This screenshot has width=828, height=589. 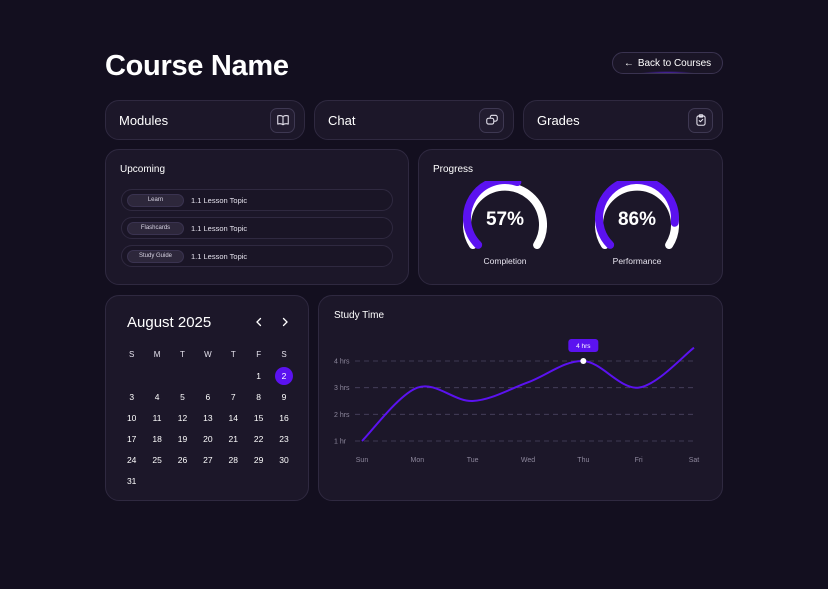 I want to click on calendar-day: 14, so click(x=233, y=417).